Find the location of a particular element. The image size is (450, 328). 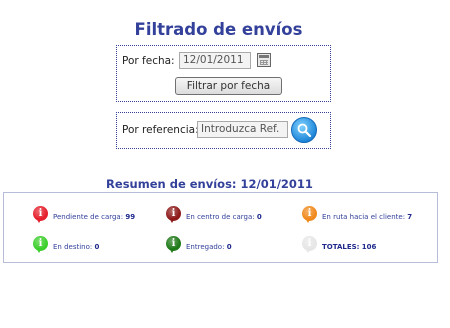

info-green-icon: i is located at coordinates (40, 244).